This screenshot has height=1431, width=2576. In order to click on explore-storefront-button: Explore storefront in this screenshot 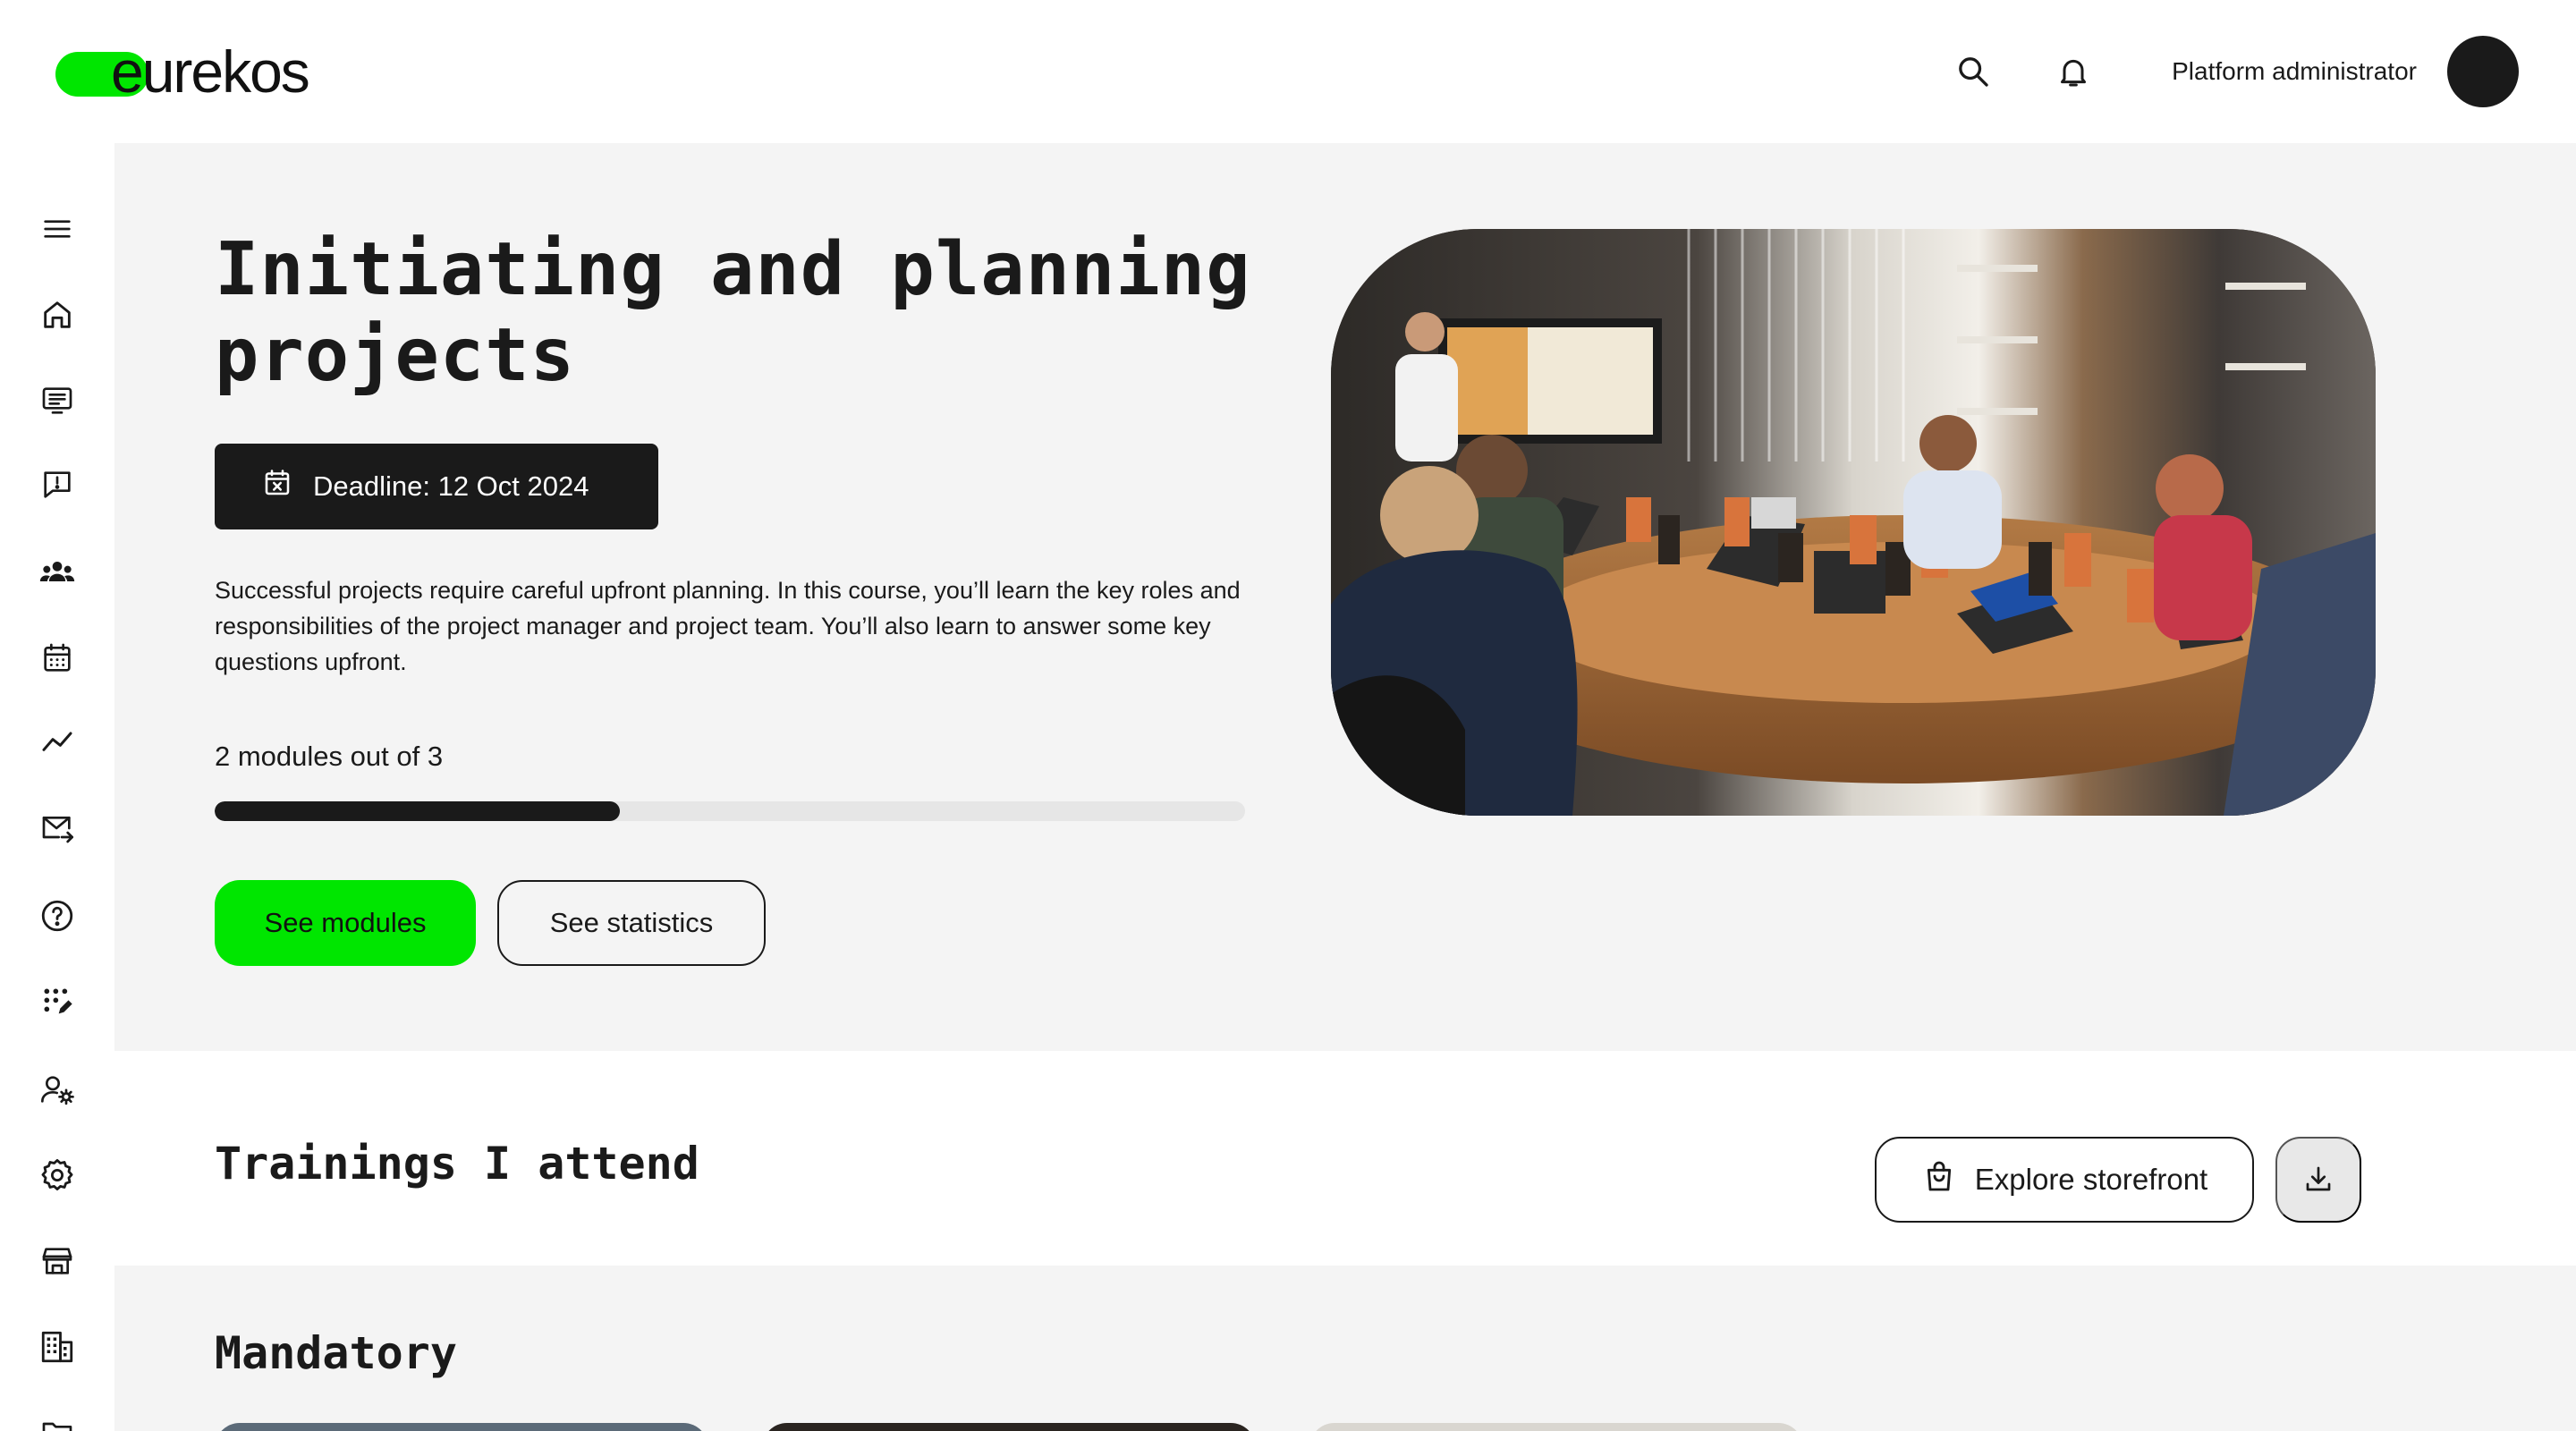, I will do `click(2064, 1180)`.